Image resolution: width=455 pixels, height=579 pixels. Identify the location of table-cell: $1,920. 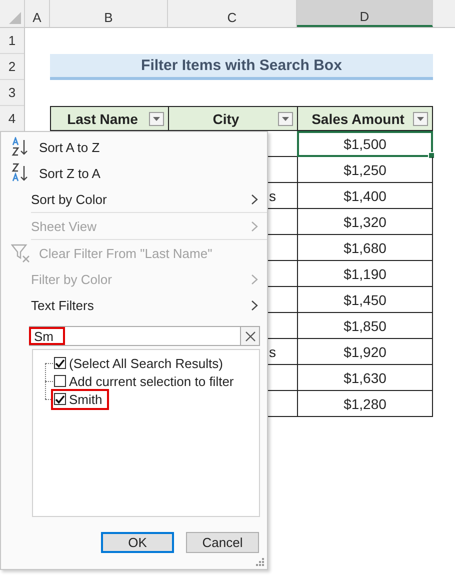
(365, 352).